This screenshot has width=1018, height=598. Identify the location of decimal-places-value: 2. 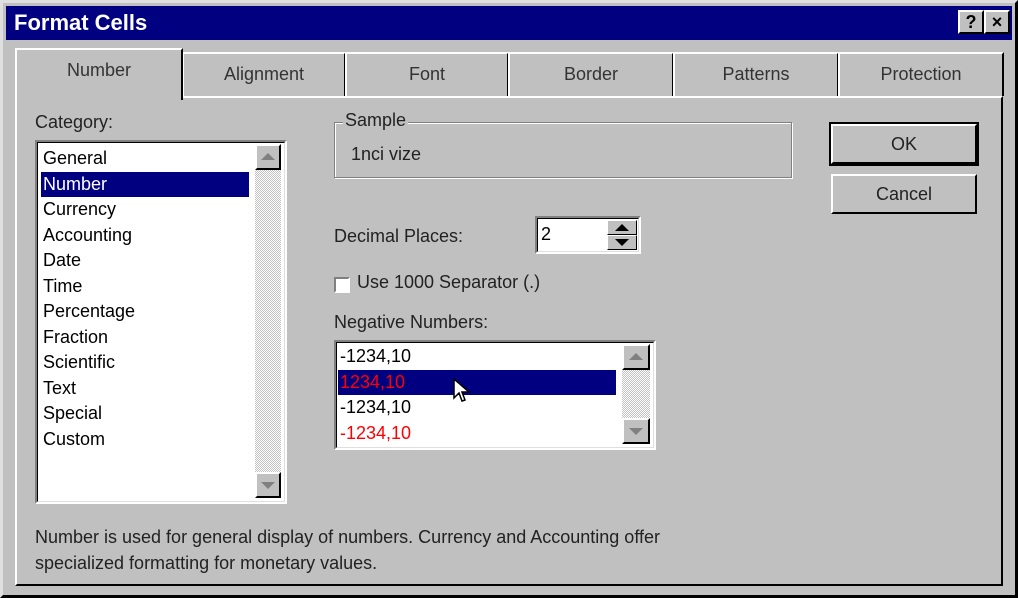
(546, 234).